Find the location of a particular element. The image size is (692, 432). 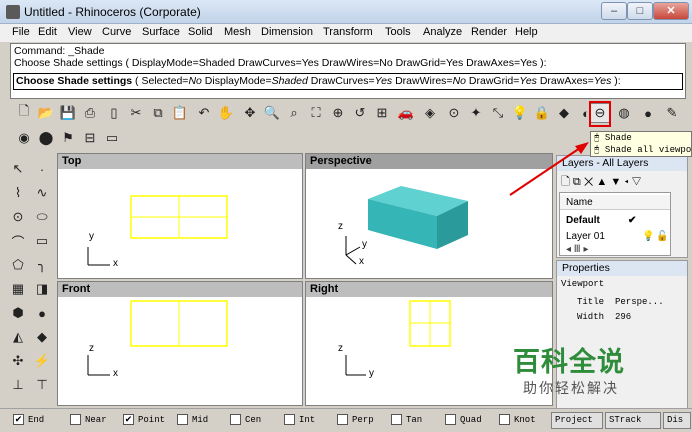

menu-render: Render is located at coordinates (489, 32).